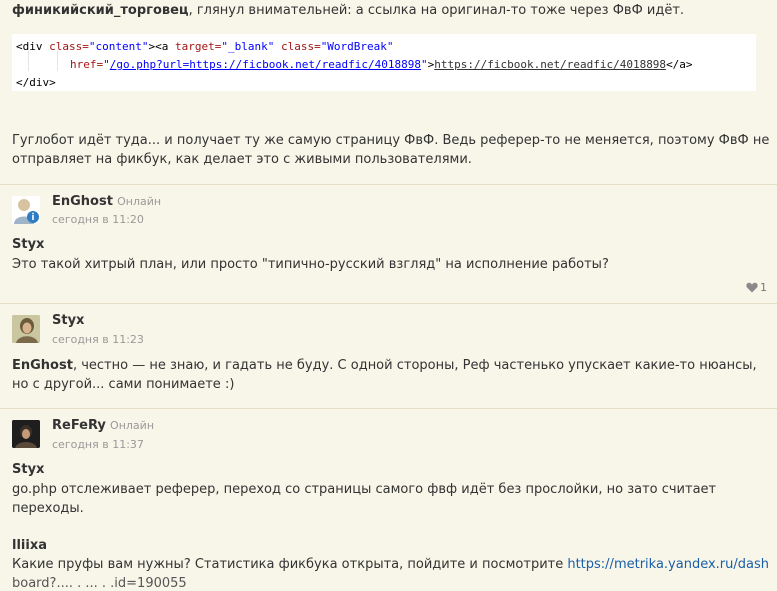 This screenshot has width=777, height=591. I want to click on username-enghost: EnGhost, so click(82, 201).